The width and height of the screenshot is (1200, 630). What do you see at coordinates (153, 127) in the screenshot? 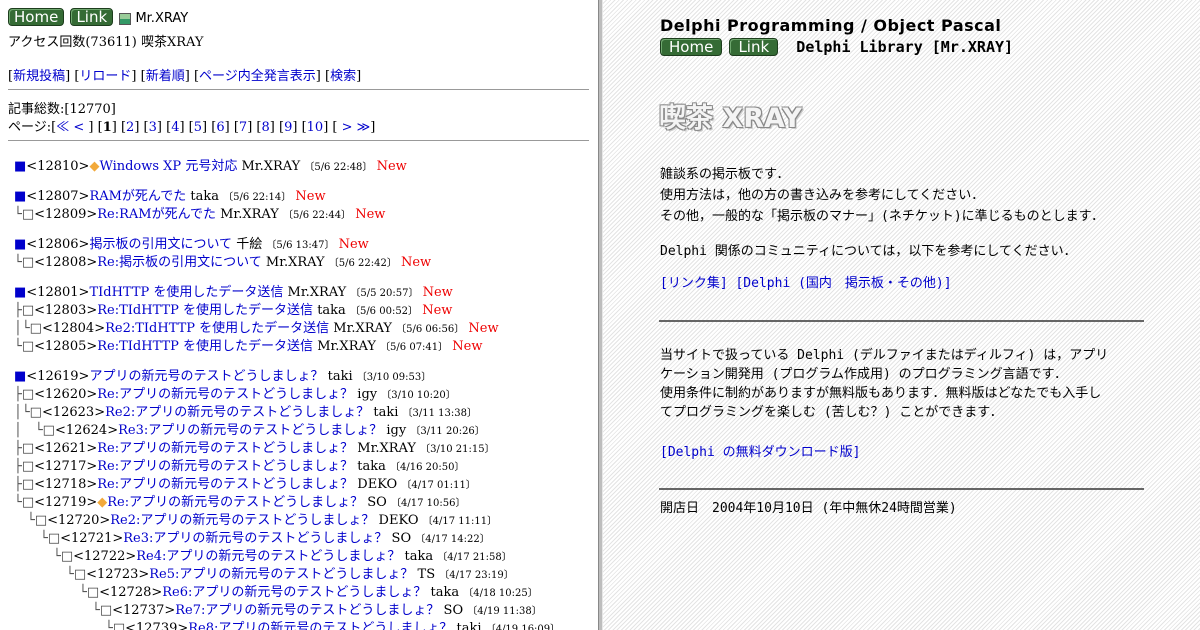
I see `pager-page: 3` at bounding box center [153, 127].